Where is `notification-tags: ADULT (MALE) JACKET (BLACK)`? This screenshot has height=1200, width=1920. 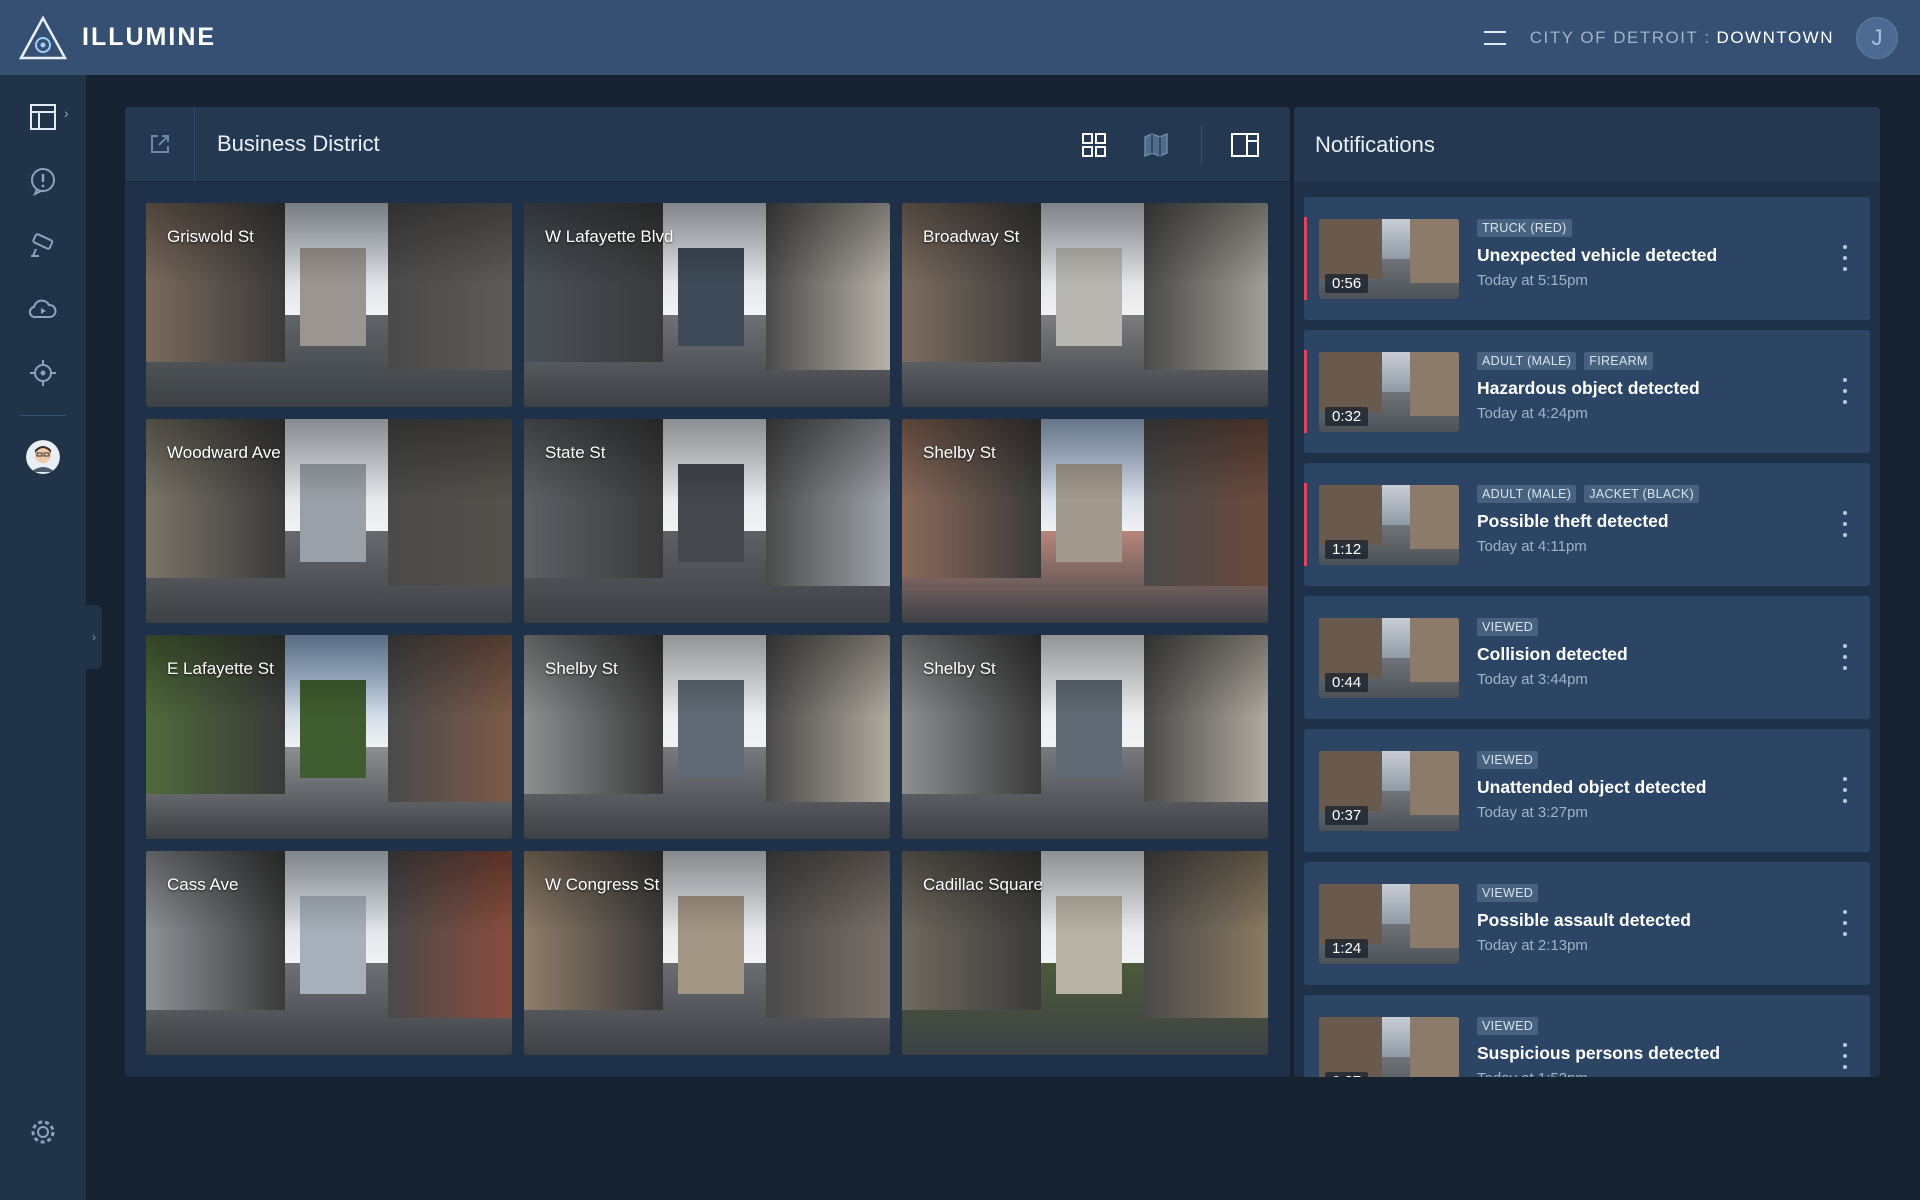 notification-tags: ADULT (MALE) JACKET (BLACK) is located at coordinates (1592, 494).